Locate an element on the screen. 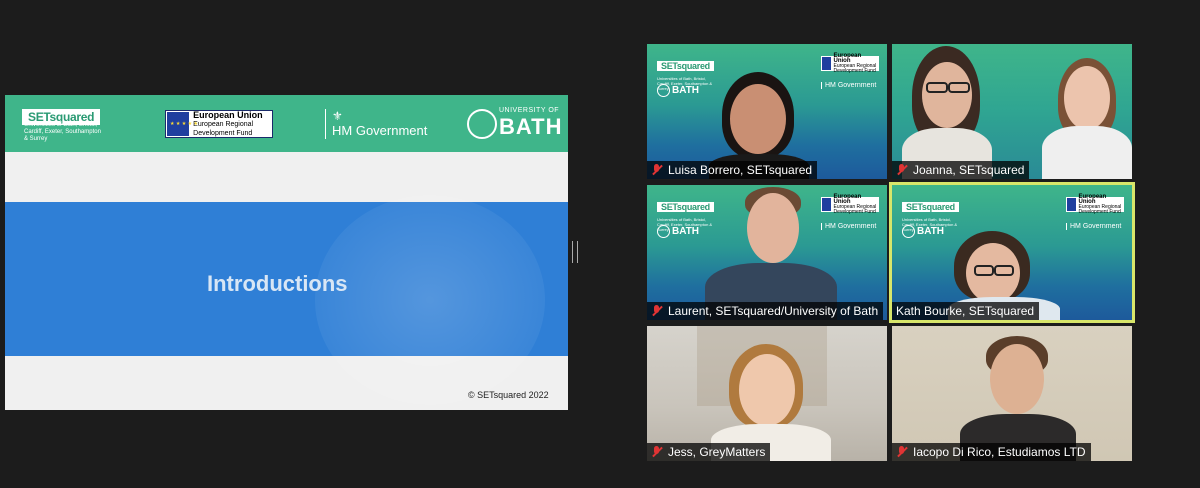 The width and height of the screenshot is (1200, 488). slide-title: Introductions is located at coordinates (277, 283).